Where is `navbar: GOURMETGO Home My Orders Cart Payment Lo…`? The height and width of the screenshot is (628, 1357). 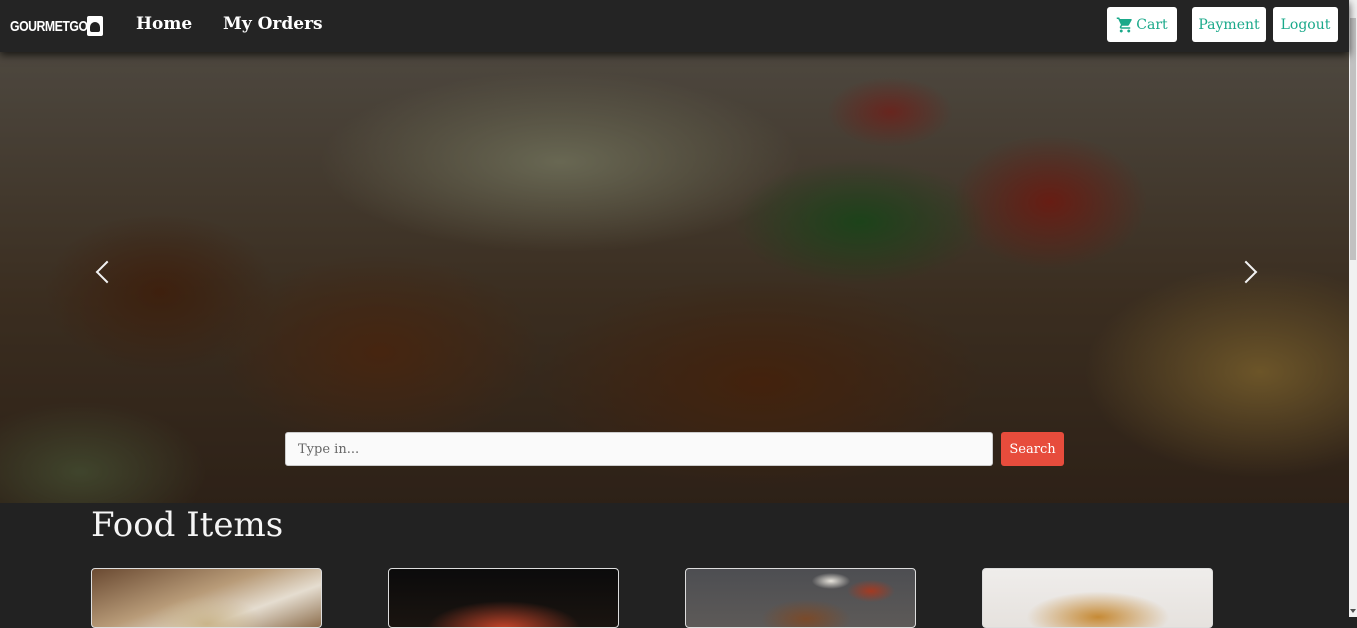
navbar: GOURMETGO Home My Orders Cart Payment Lo… is located at coordinates (674, 26).